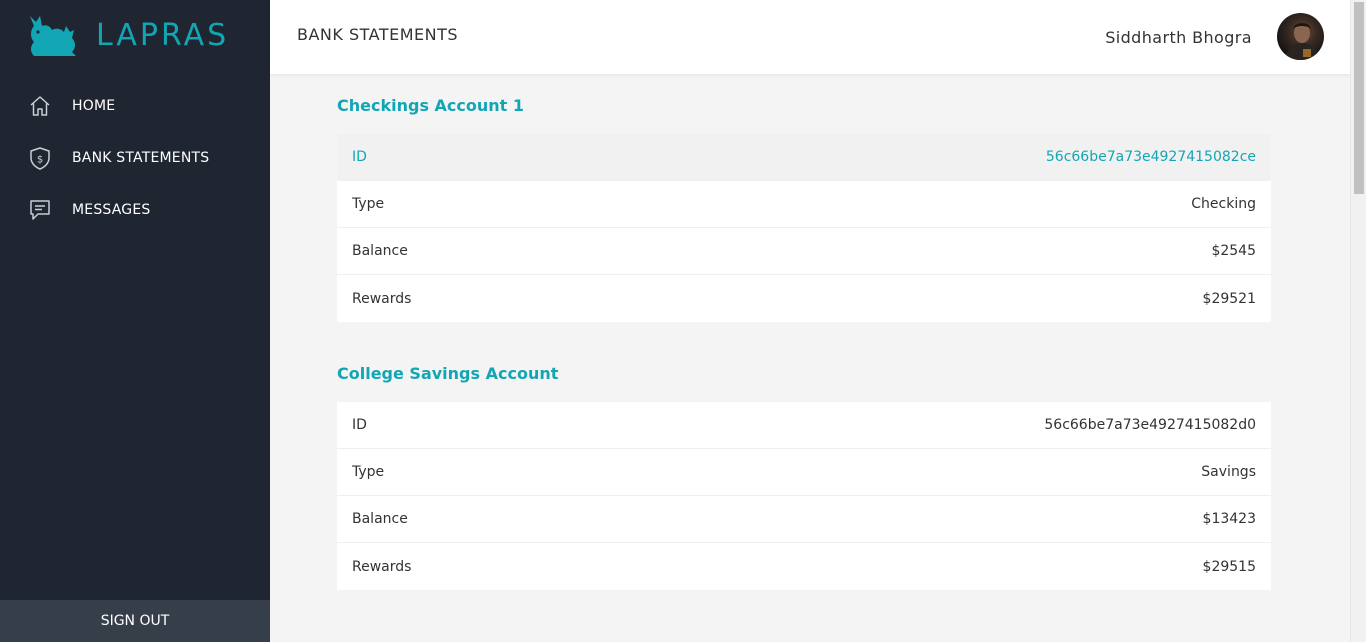 This screenshot has width=1366, height=642. I want to click on row-value: $29515, so click(1229, 566).